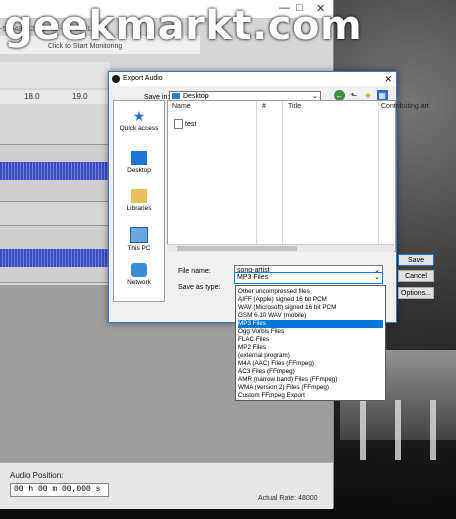 The height and width of the screenshot is (519, 456). I want to click on column-header-artist: Contributing art, so click(405, 106).